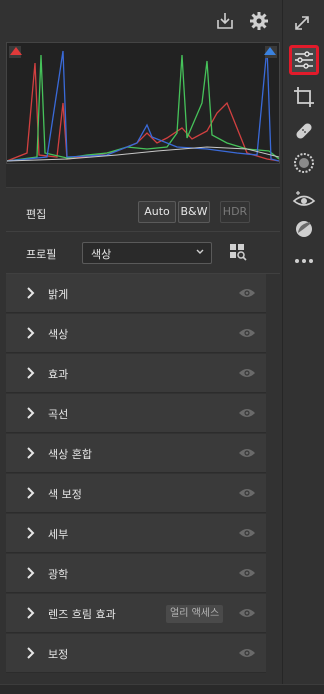 The width and height of the screenshot is (324, 694). What do you see at coordinates (304, 261) in the screenshot?
I see `more-icon` at bounding box center [304, 261].